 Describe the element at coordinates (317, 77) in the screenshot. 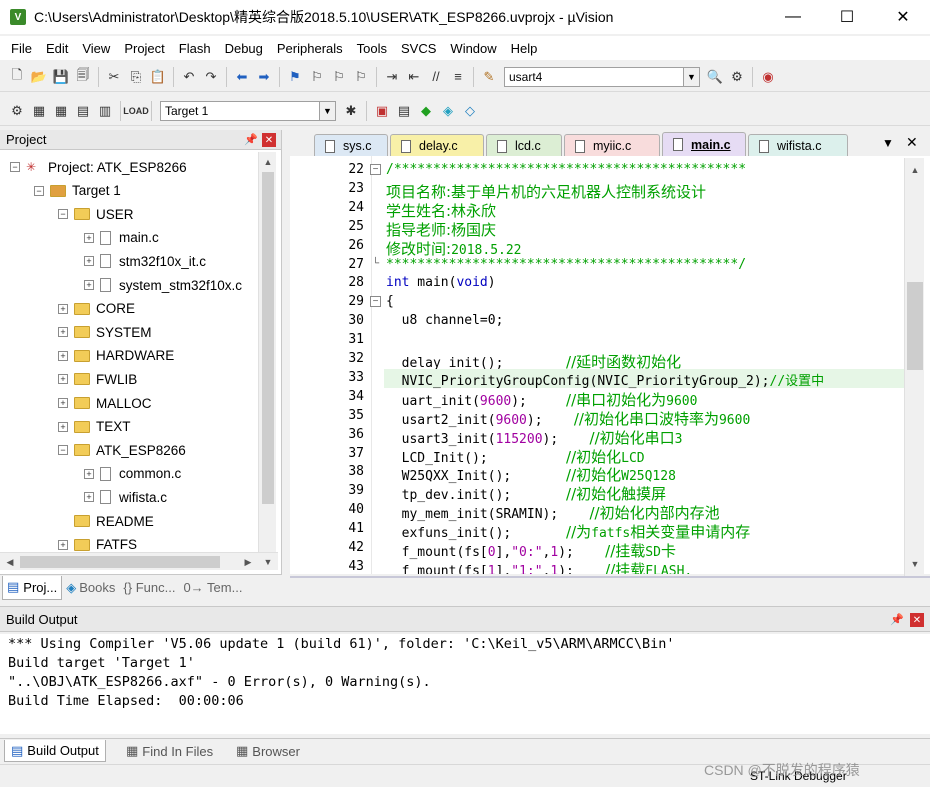

I see `prev-bookmark-icon: ⚐` at that location.